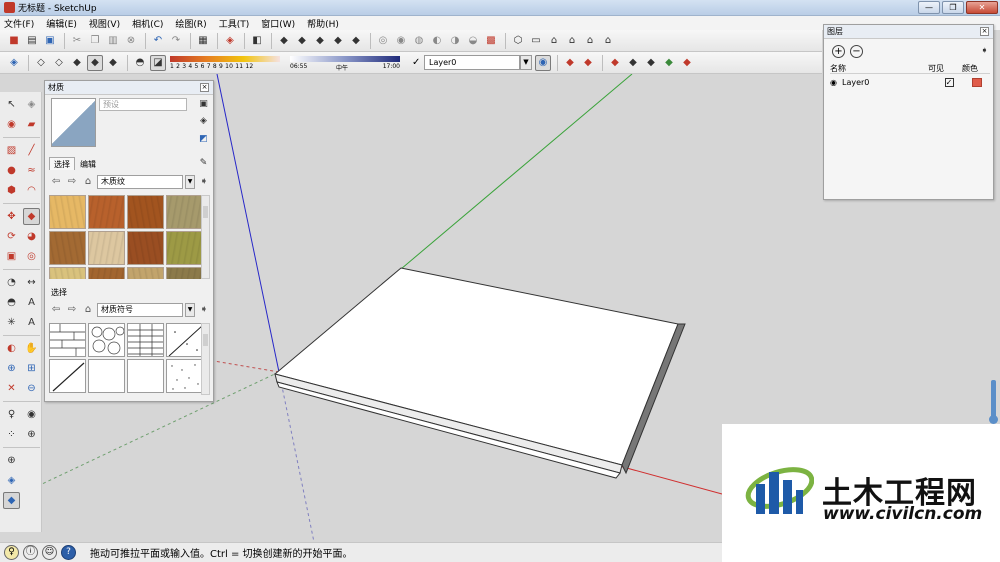  Describe the element at coordinates (345, 63) in the screenshot. I see `shadow-time-slider: 06:55 中午 17:00` at that location.